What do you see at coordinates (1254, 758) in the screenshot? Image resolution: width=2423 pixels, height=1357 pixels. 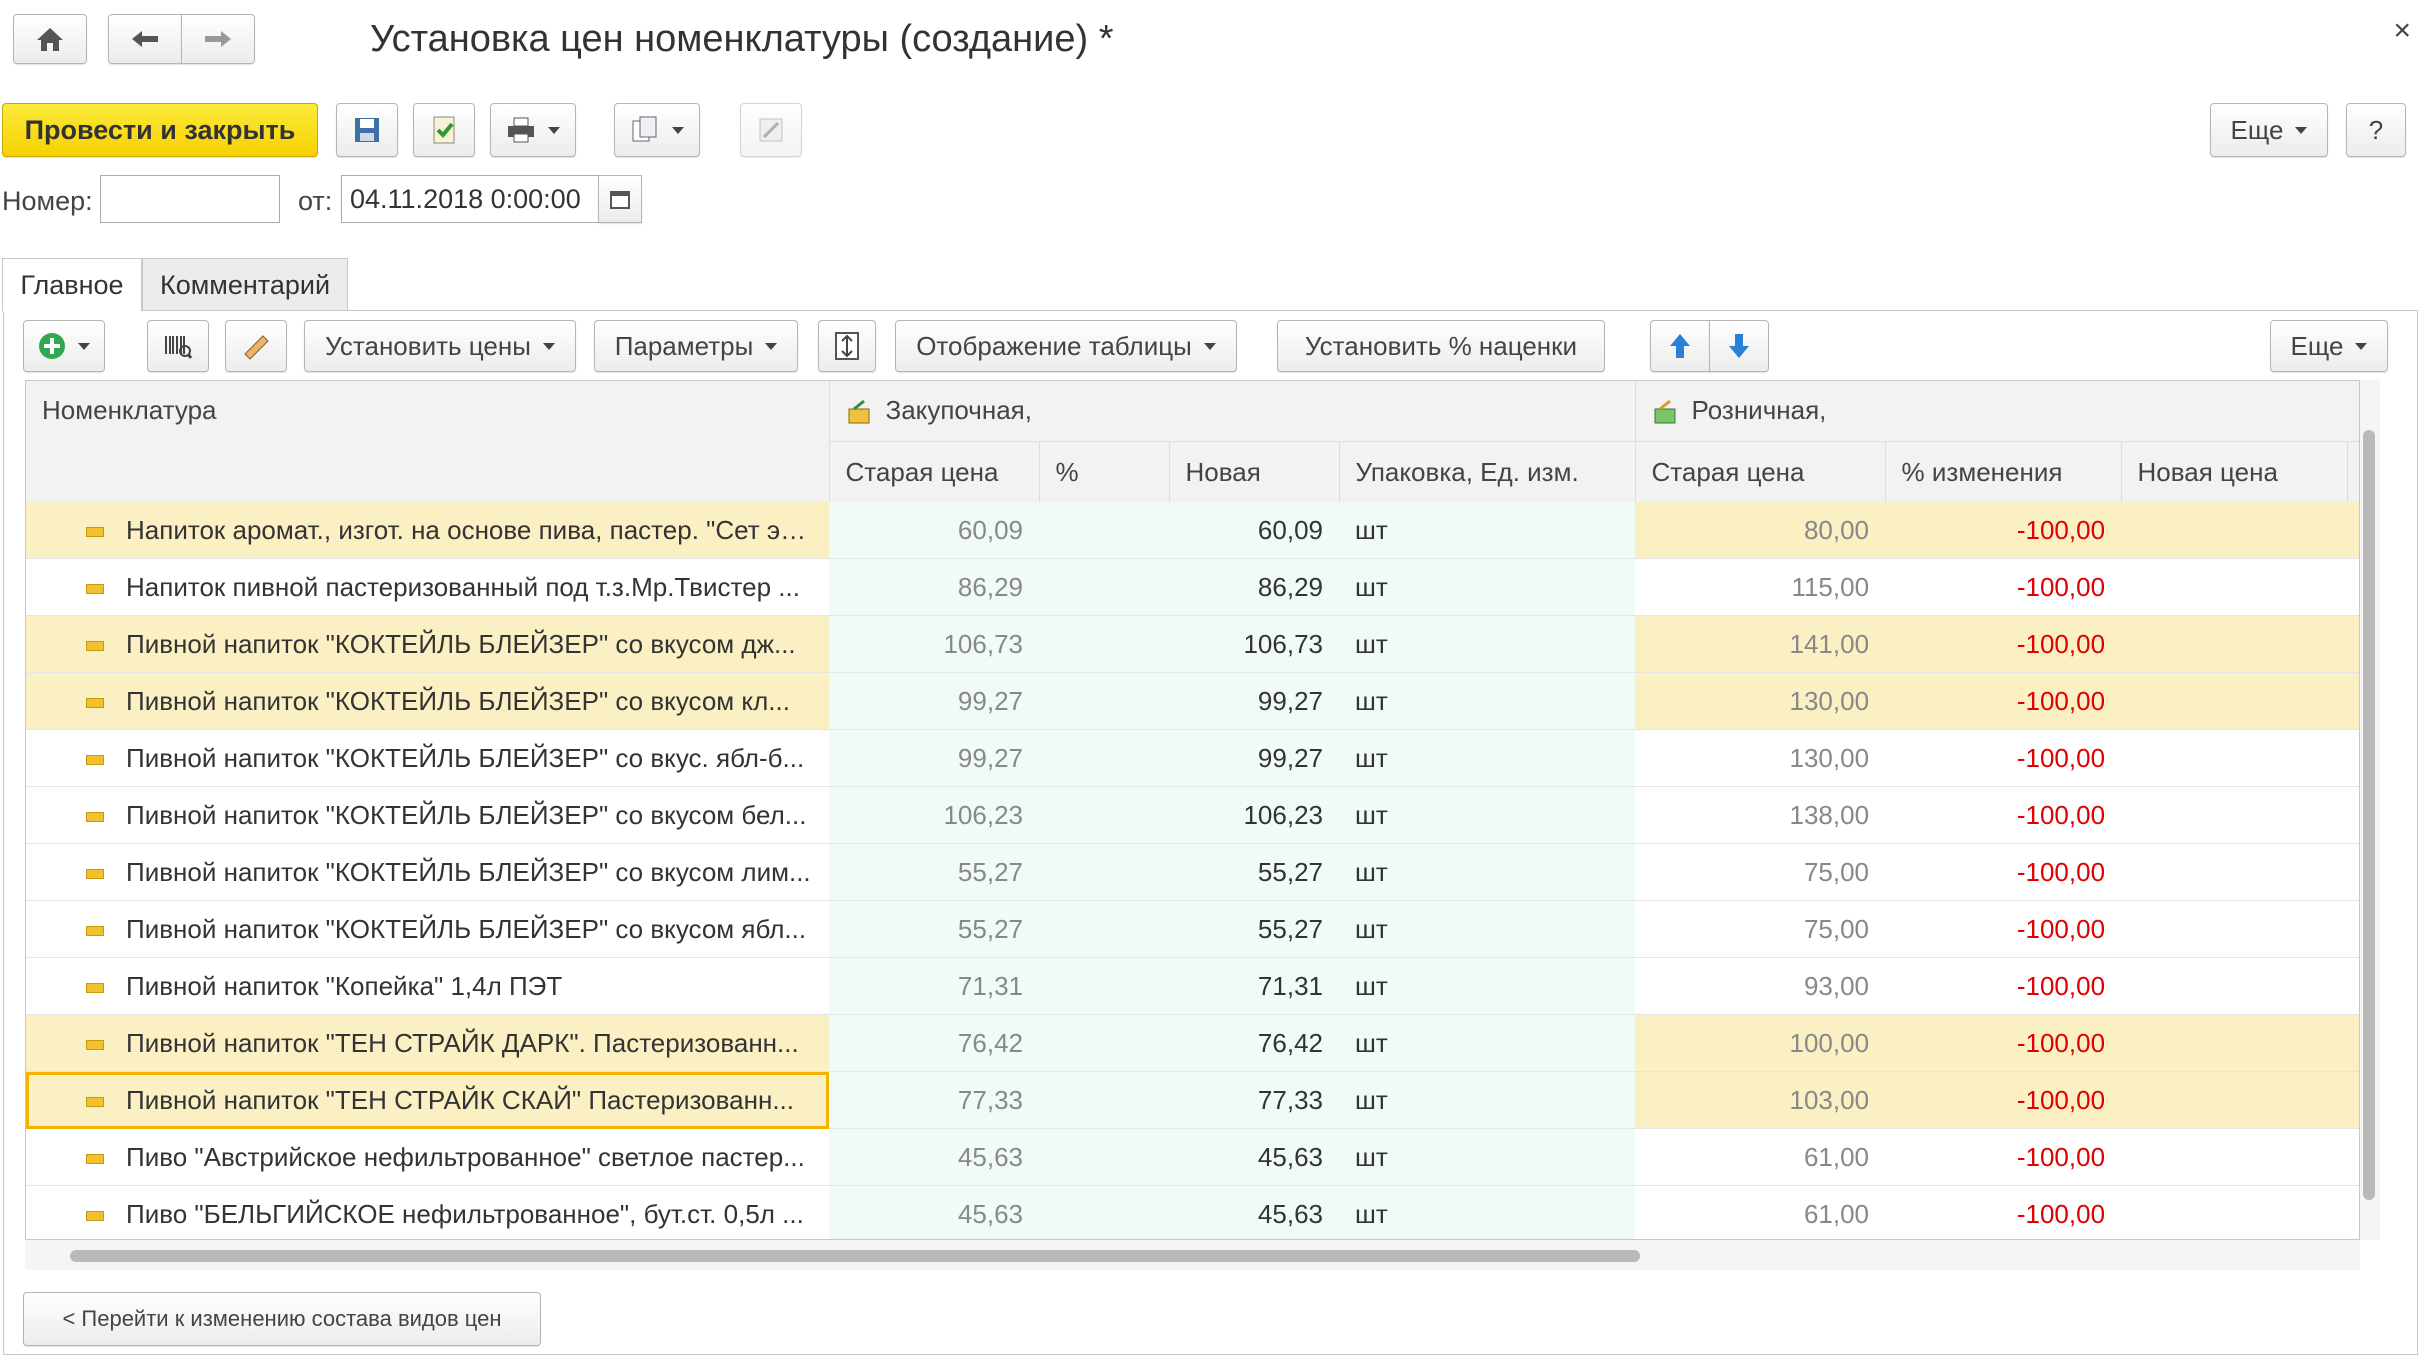 I see `purchase-new-cell: 99,27` at bounding box center [1254, 758].